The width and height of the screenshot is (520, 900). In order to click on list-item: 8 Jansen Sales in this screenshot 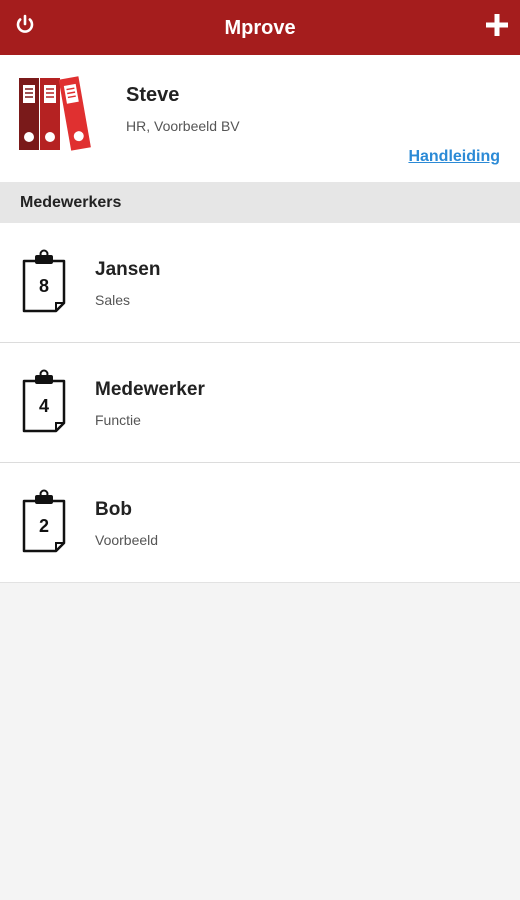, I will do `click(260, 283)`.